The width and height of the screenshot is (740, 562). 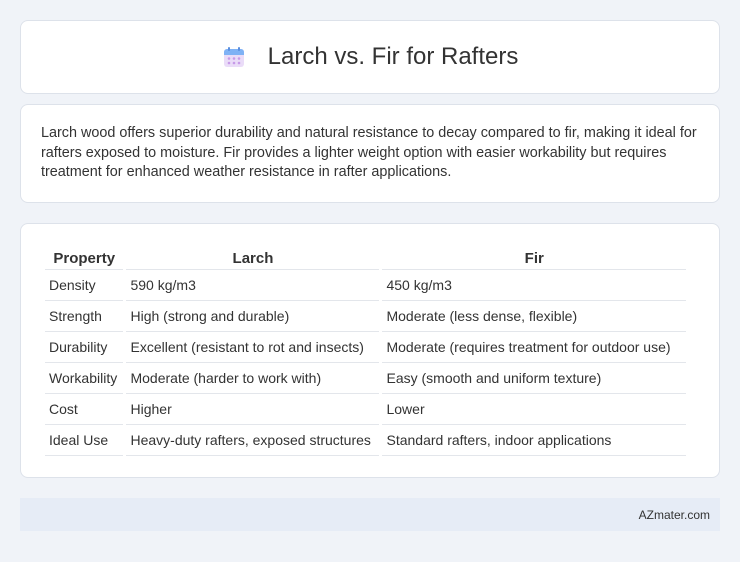 What do you see at coordinates (534, 285) in the screenshot?
I see `cell-fir: 450 kg/m3` at bounding box center [534, 285].